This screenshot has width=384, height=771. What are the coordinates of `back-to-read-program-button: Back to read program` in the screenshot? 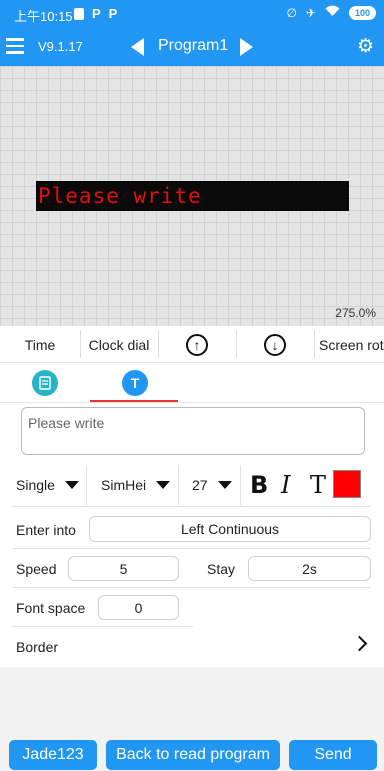 It's located at (193, 755).